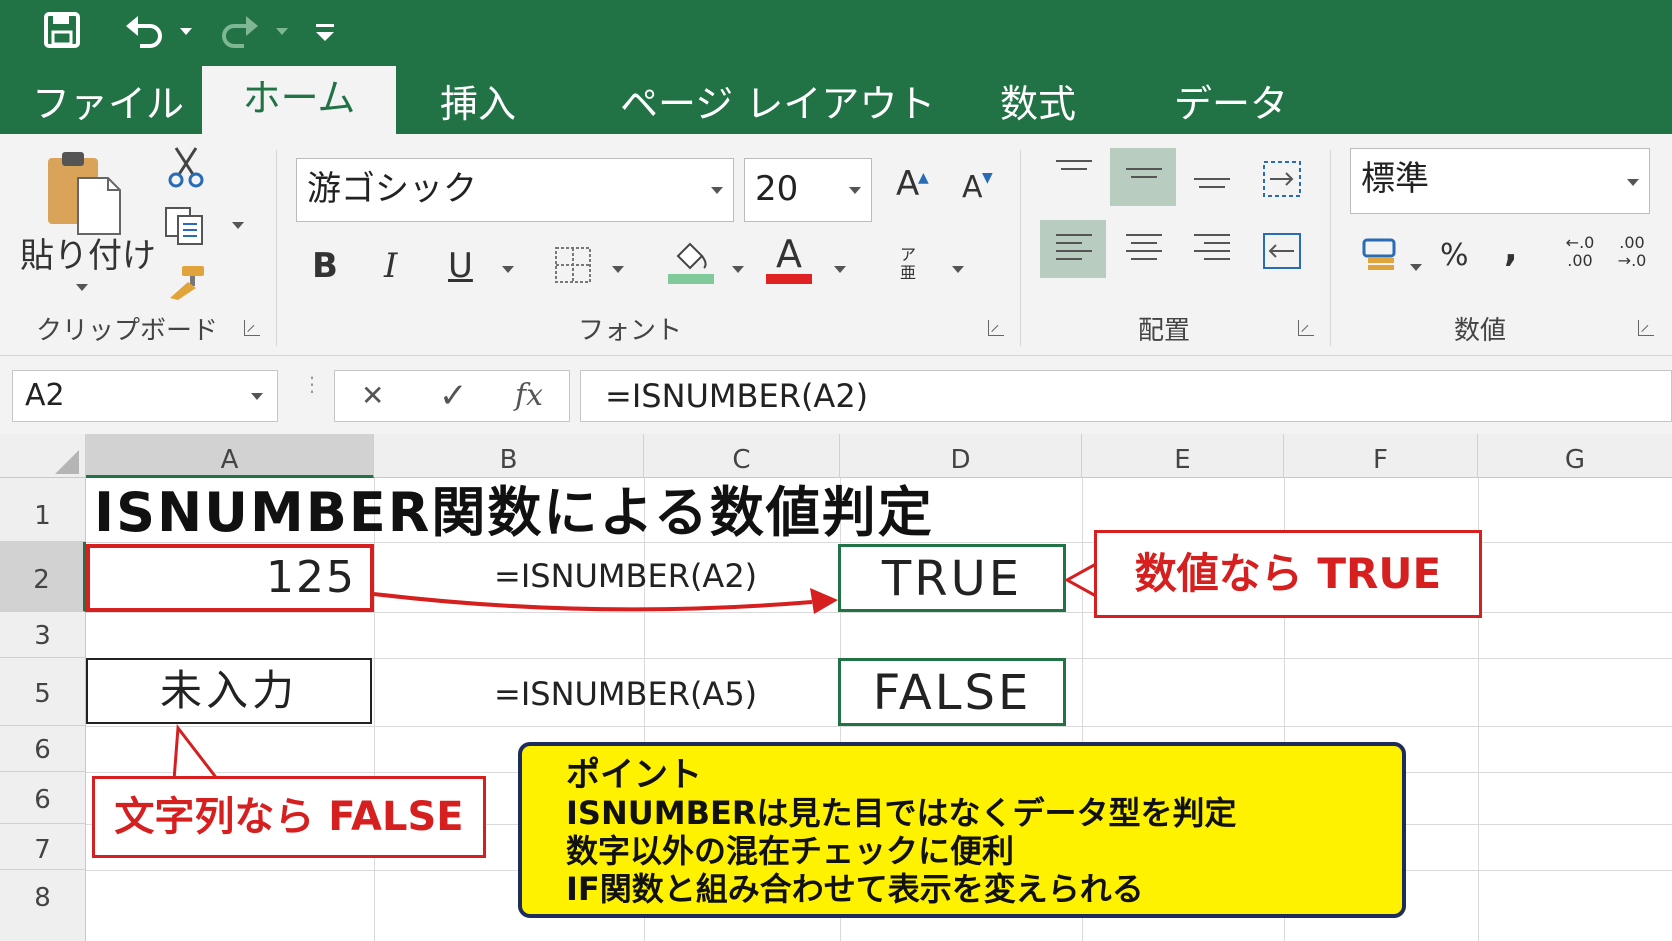  What do you see at coordinates (977, 188) in the screenshot?
I see `shrink-font-button: A ▼` at bounding box center [977, 188].